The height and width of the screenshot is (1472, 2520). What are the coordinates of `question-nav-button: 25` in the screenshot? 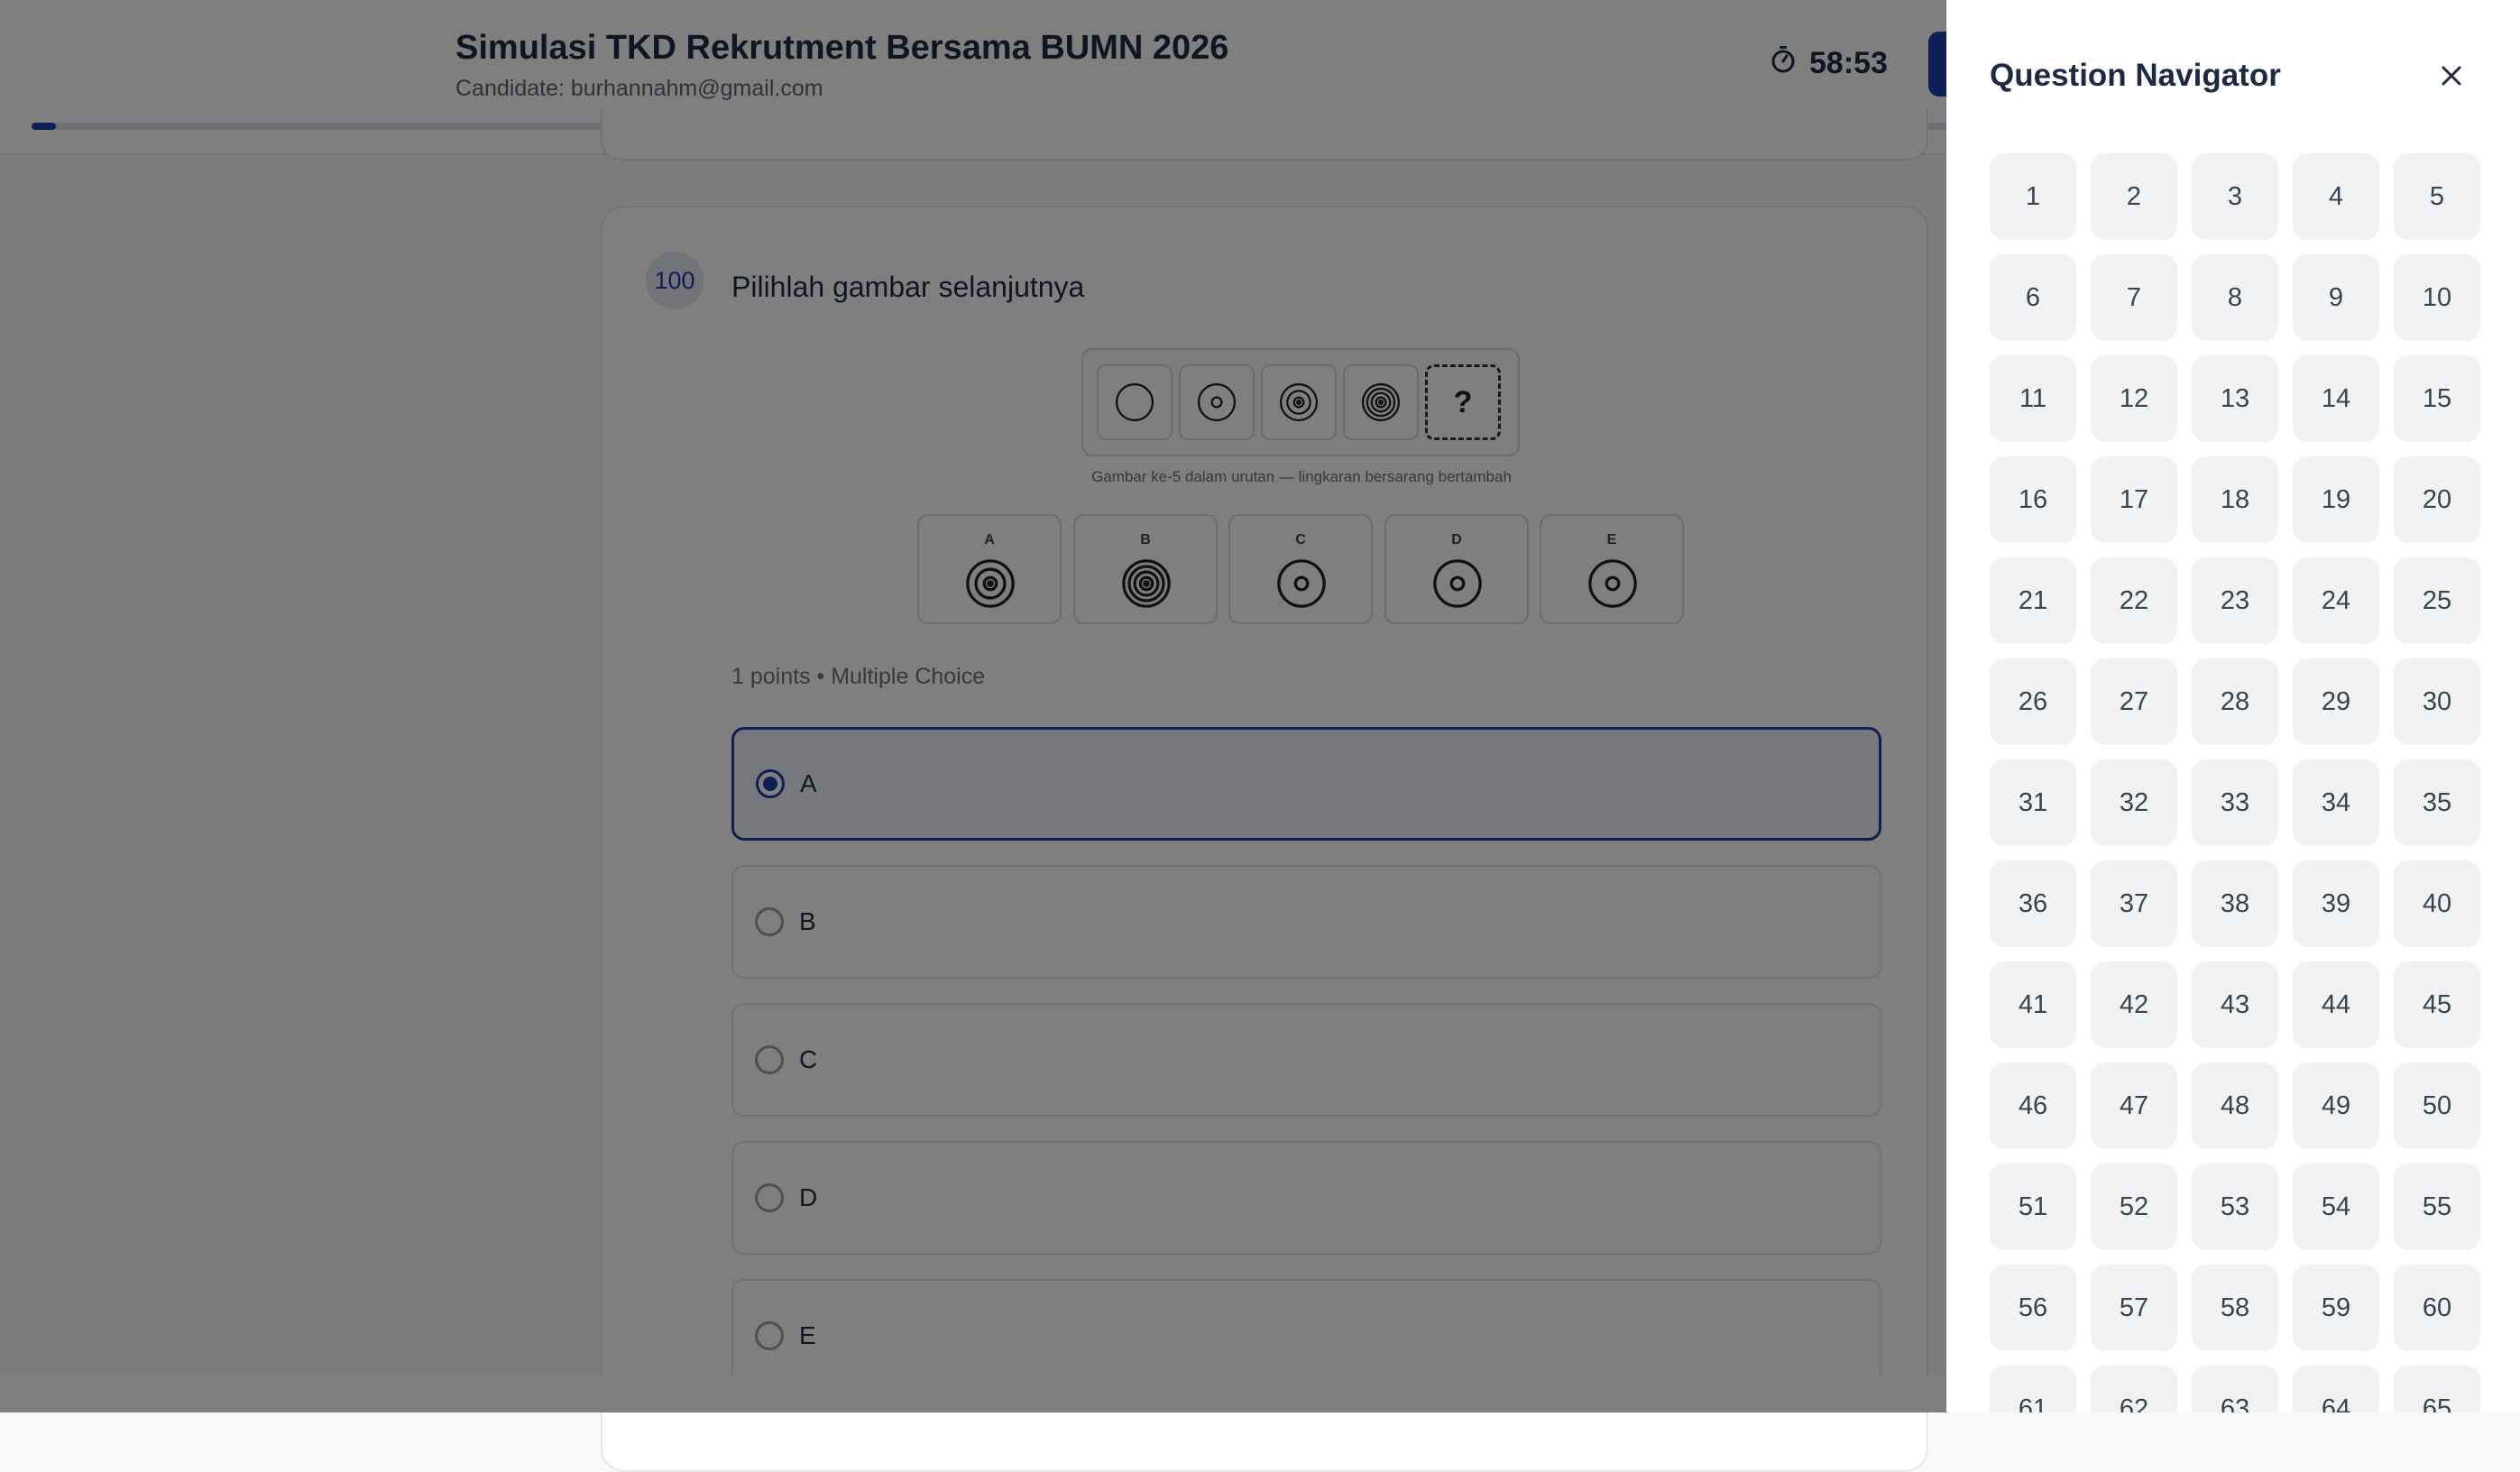 It's located at (2437, 600).